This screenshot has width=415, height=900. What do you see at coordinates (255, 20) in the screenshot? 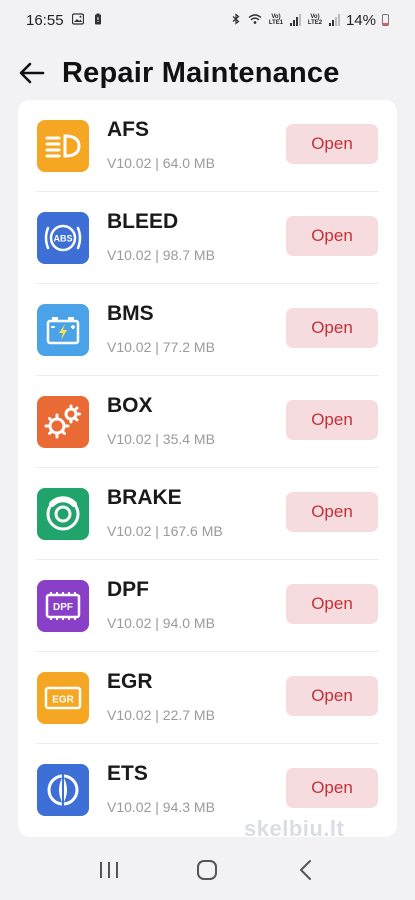
I see `wifi-icon` at bounding box center [255, 20].